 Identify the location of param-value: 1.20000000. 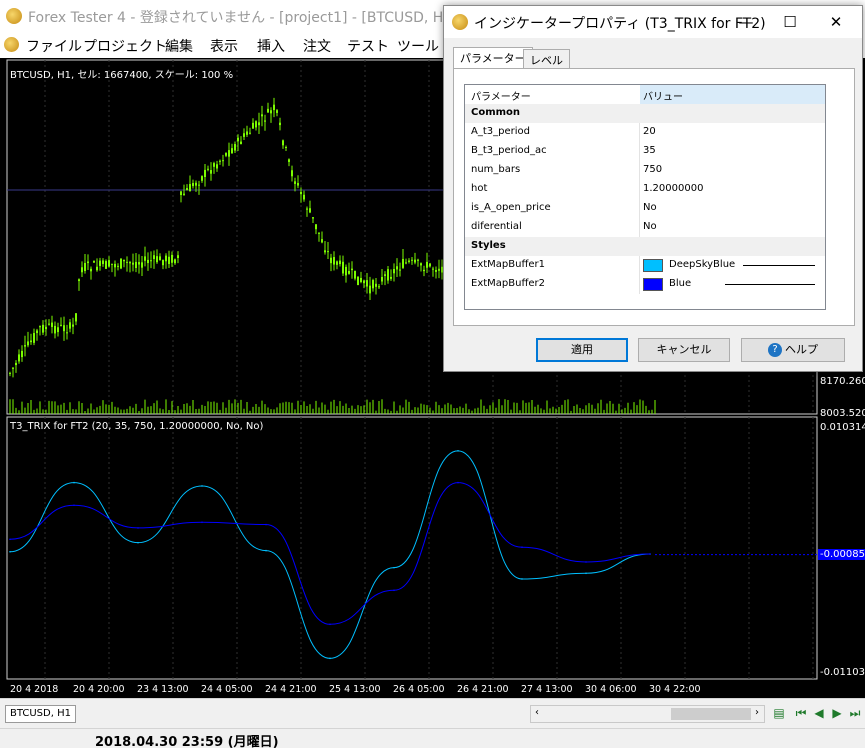
(673, 188).